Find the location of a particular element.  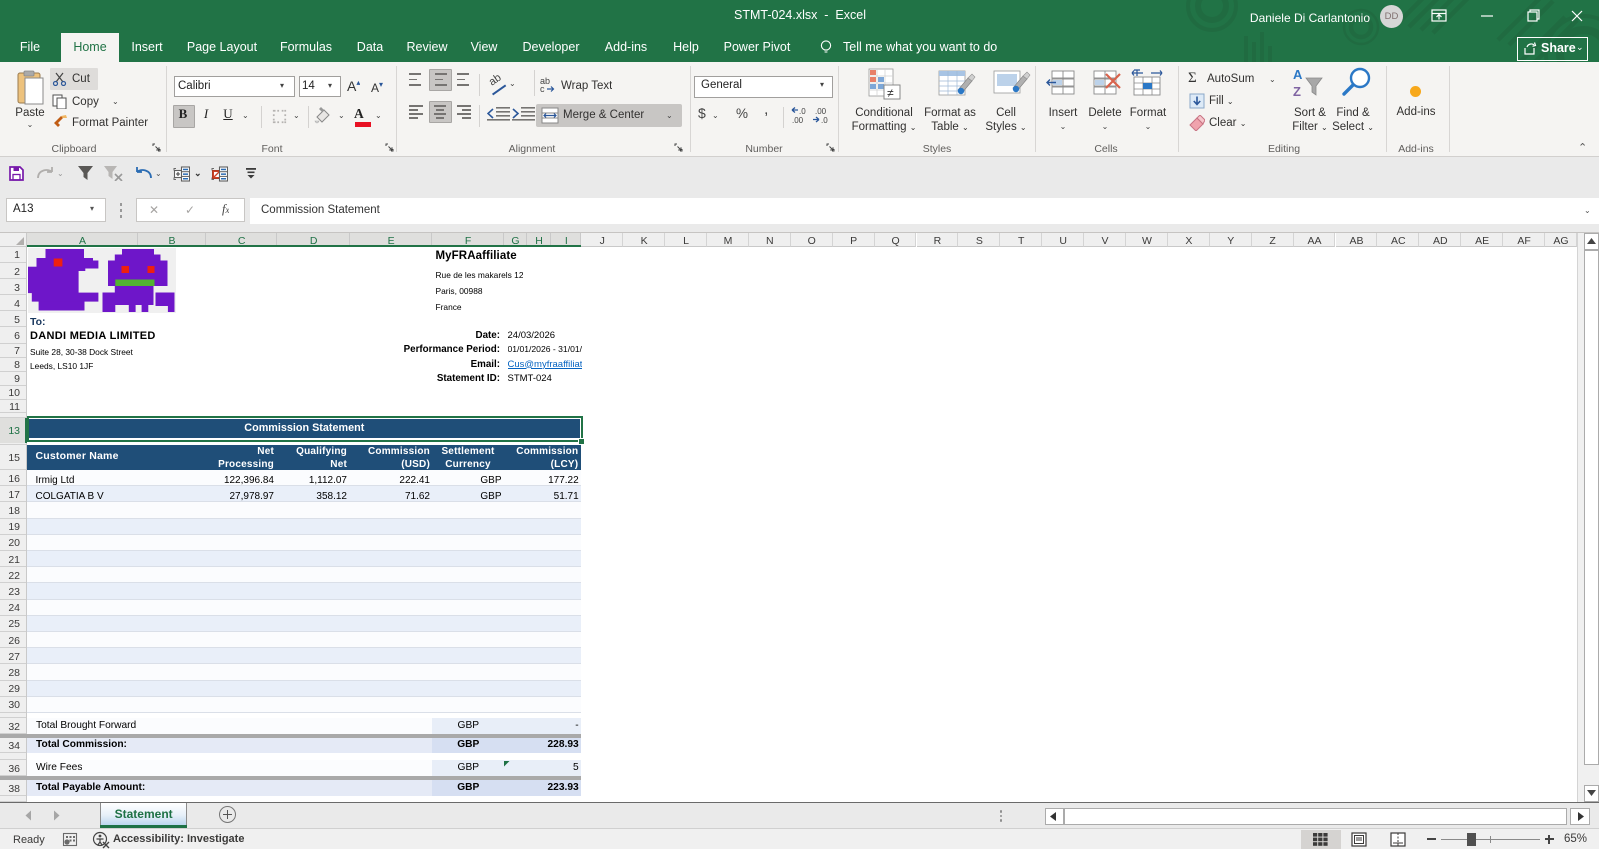

svg-text: .0 is located at coordinates (802, 111).